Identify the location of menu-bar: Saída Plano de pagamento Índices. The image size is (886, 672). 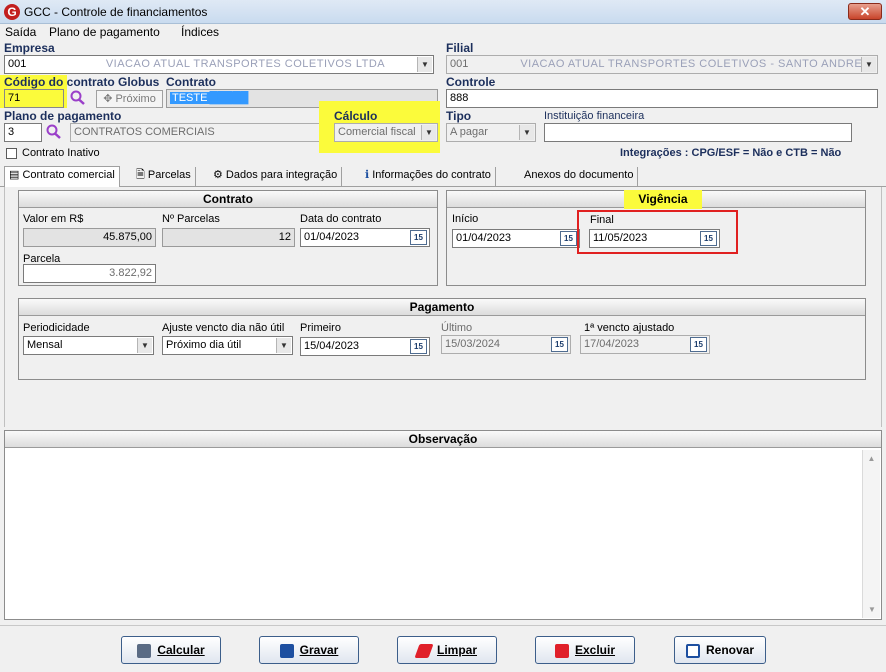
(443, 32).